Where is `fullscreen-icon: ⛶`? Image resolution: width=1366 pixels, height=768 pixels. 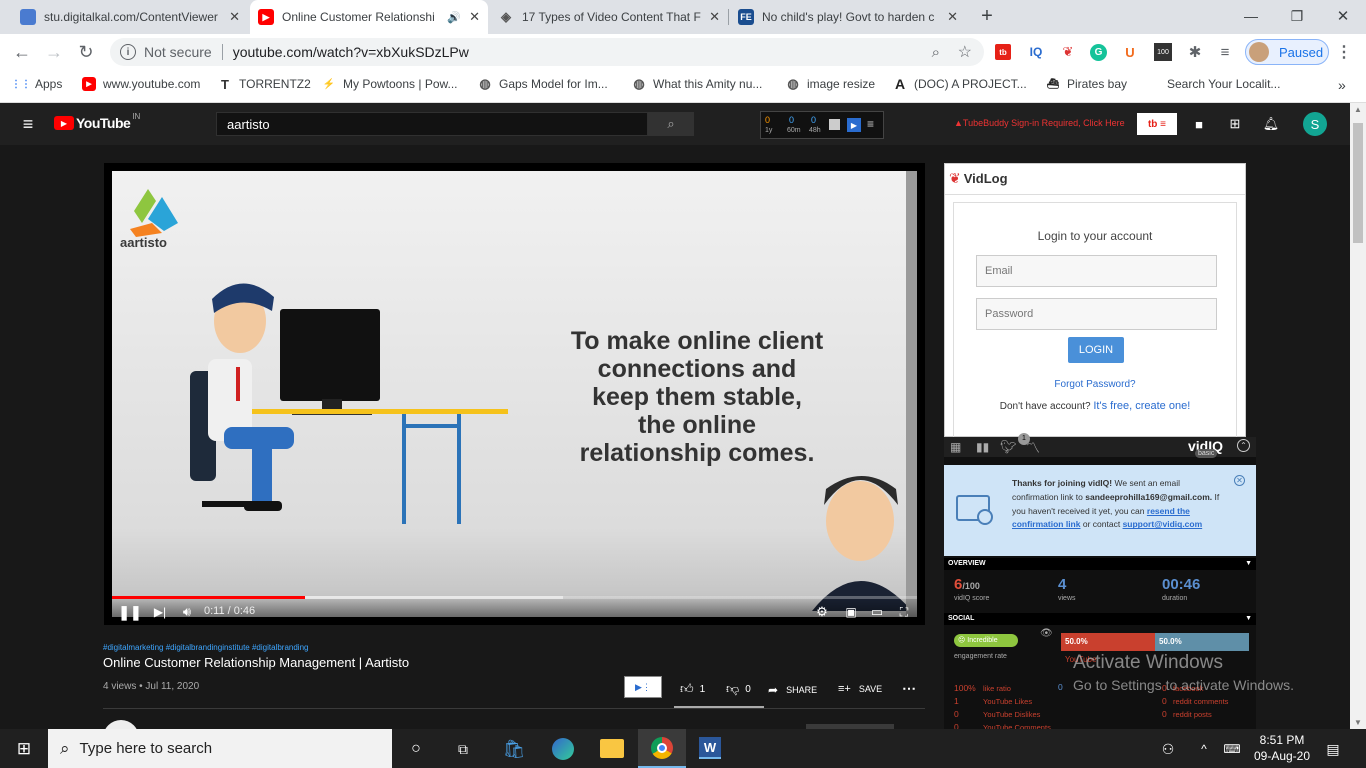 fullscreen-icon: ⛶ is located at coordinates (904, 612).